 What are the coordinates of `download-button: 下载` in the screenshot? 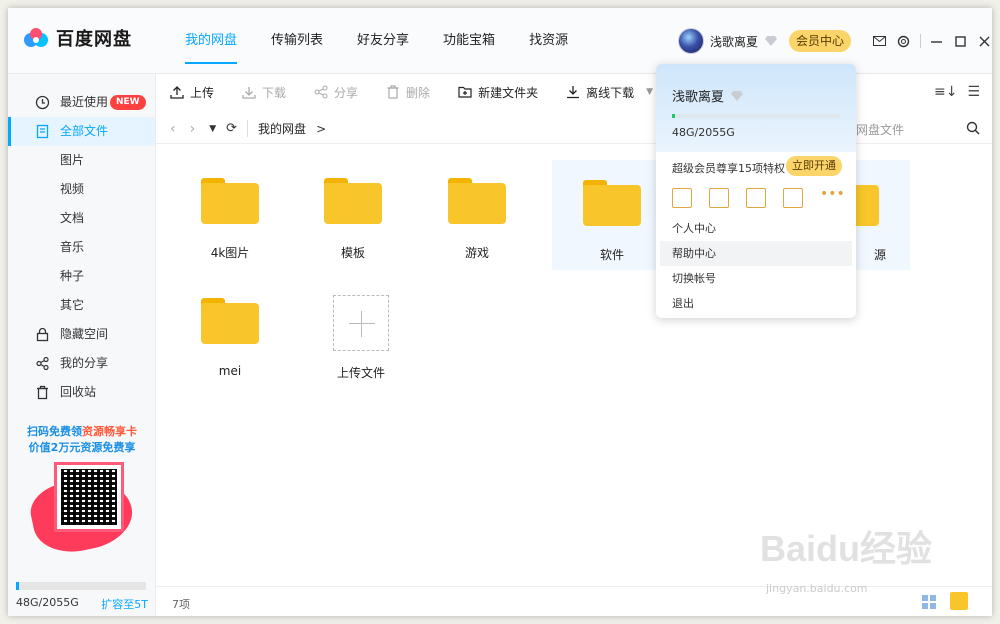 It's located at (264, 92).